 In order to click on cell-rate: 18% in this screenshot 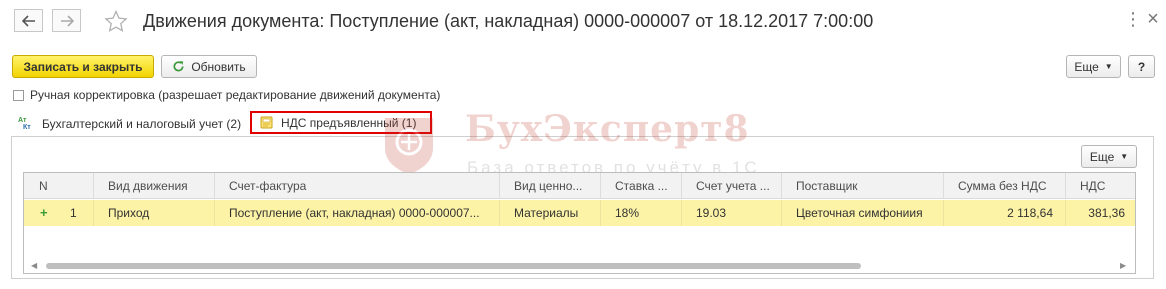, I will do `click(641, 213)`.